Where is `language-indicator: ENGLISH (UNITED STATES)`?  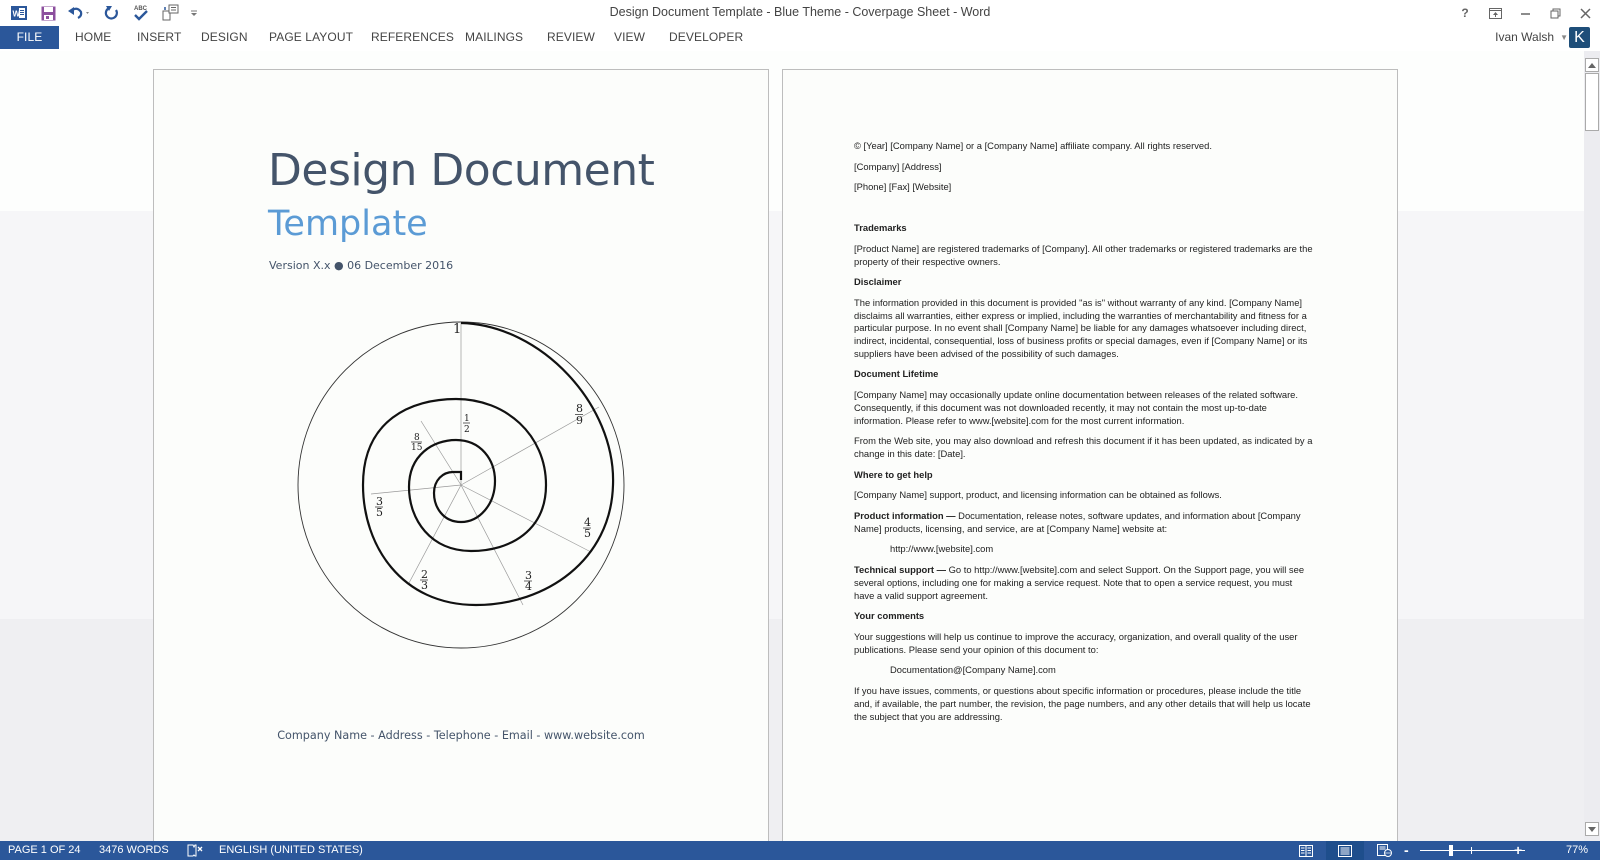 language-indicator: ENGLISH (UNITED STATES) is located at coordinates (291, 850).